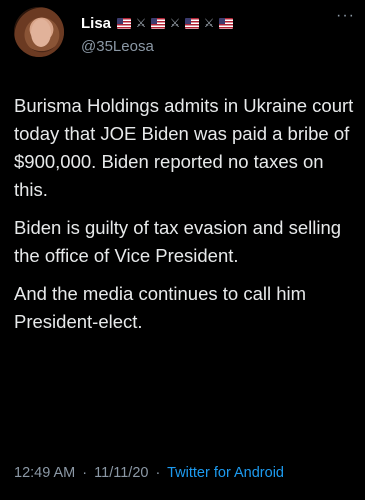 This screenshot has width=365, height=500. Describe the element at coordinates (121, 473) in the screenshot. I see `tweet-date: 11/11/20` at that location.